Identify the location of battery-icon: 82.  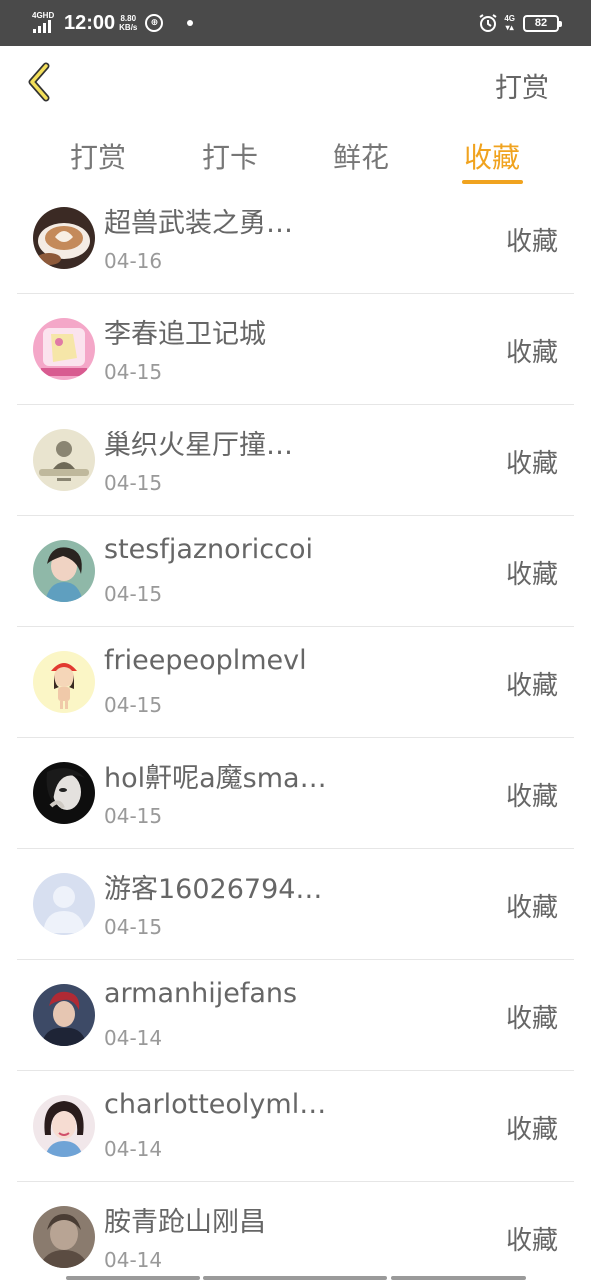
(542, 23).